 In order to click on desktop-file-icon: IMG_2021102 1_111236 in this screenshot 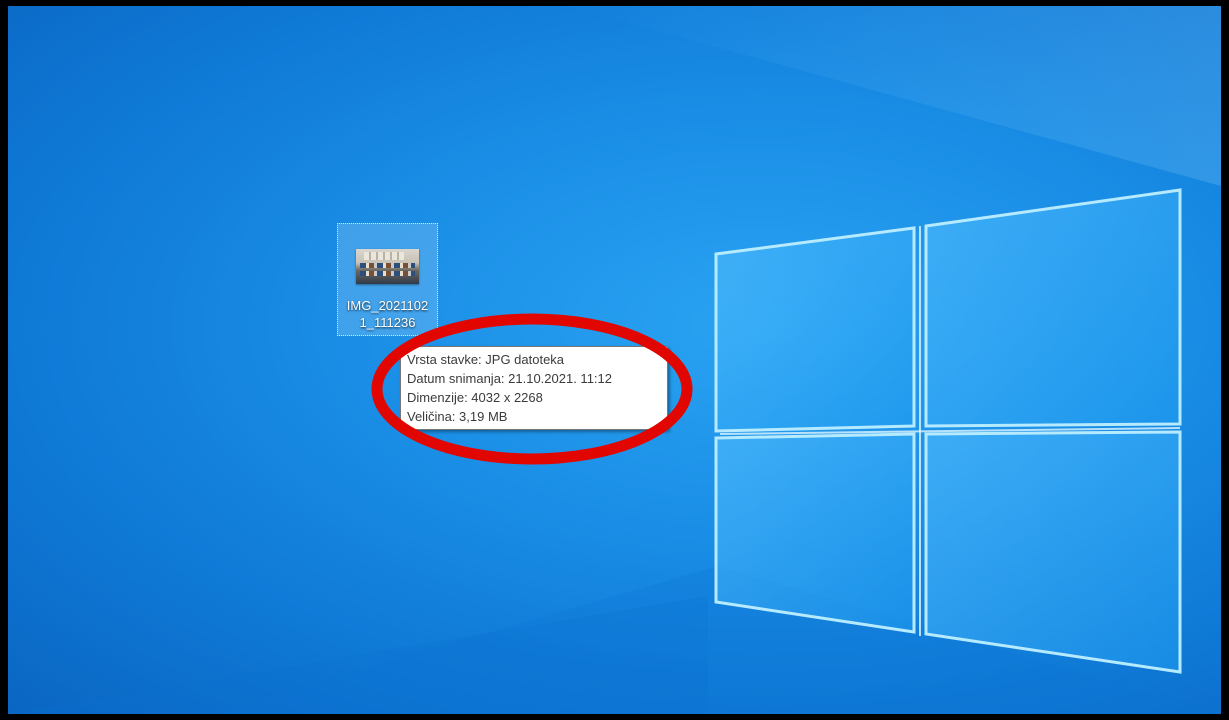, I will do `click(387, 279)`.